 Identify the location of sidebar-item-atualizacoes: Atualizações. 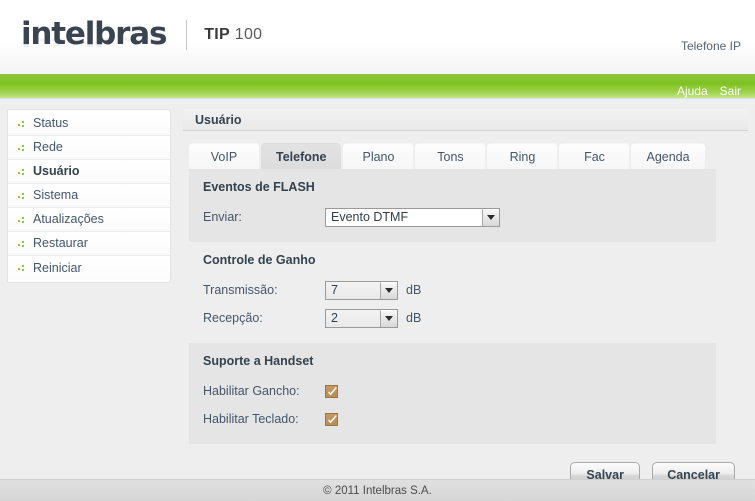
(89, 220).